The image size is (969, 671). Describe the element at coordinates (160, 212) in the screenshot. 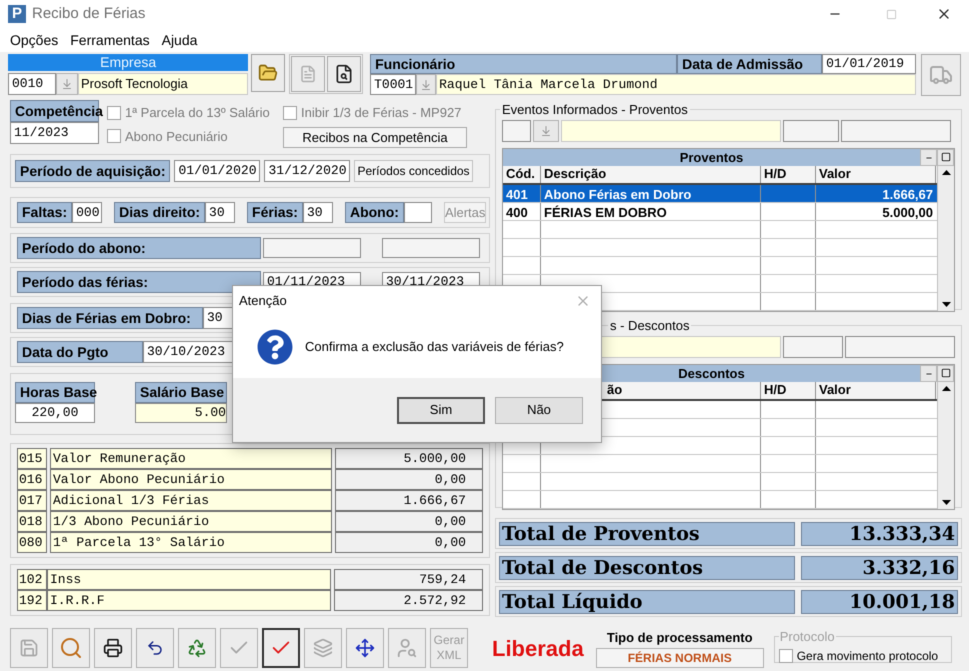

I see `field-label: Dias direito:` at that location.